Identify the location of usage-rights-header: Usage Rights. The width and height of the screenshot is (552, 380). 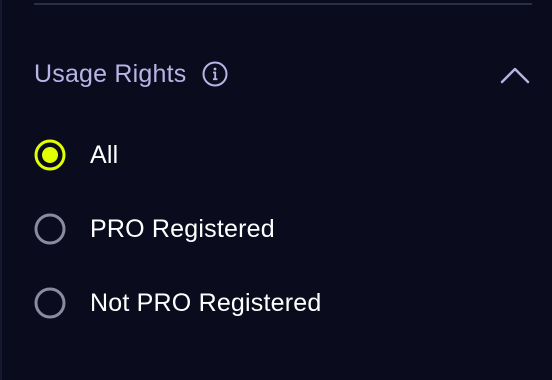
(283, 74).